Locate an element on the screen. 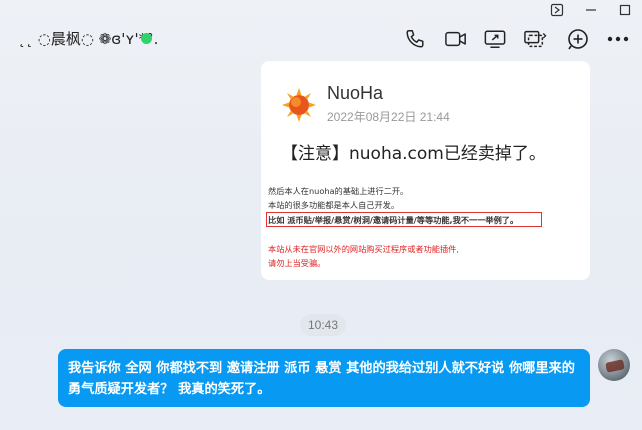  window-controls is located at coordinates (591, 10).